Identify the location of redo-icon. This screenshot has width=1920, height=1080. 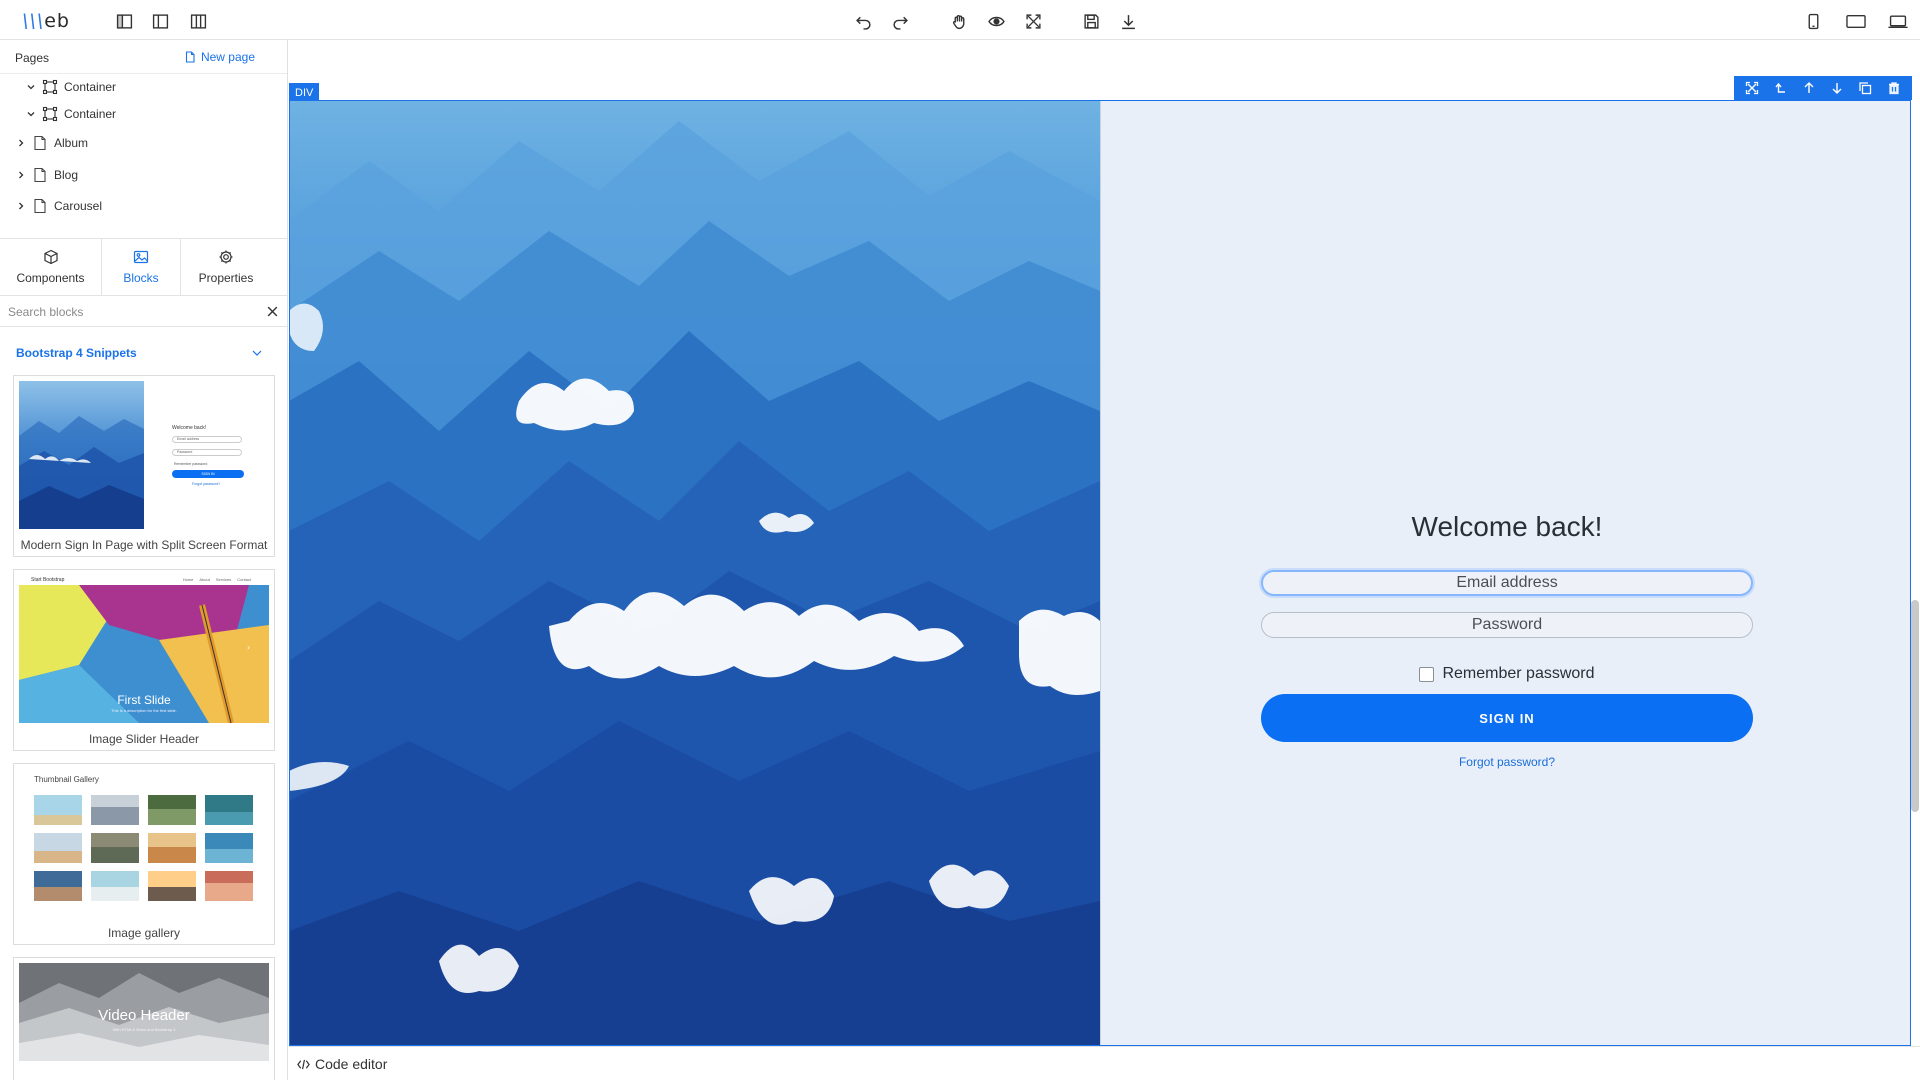
(900, 21).